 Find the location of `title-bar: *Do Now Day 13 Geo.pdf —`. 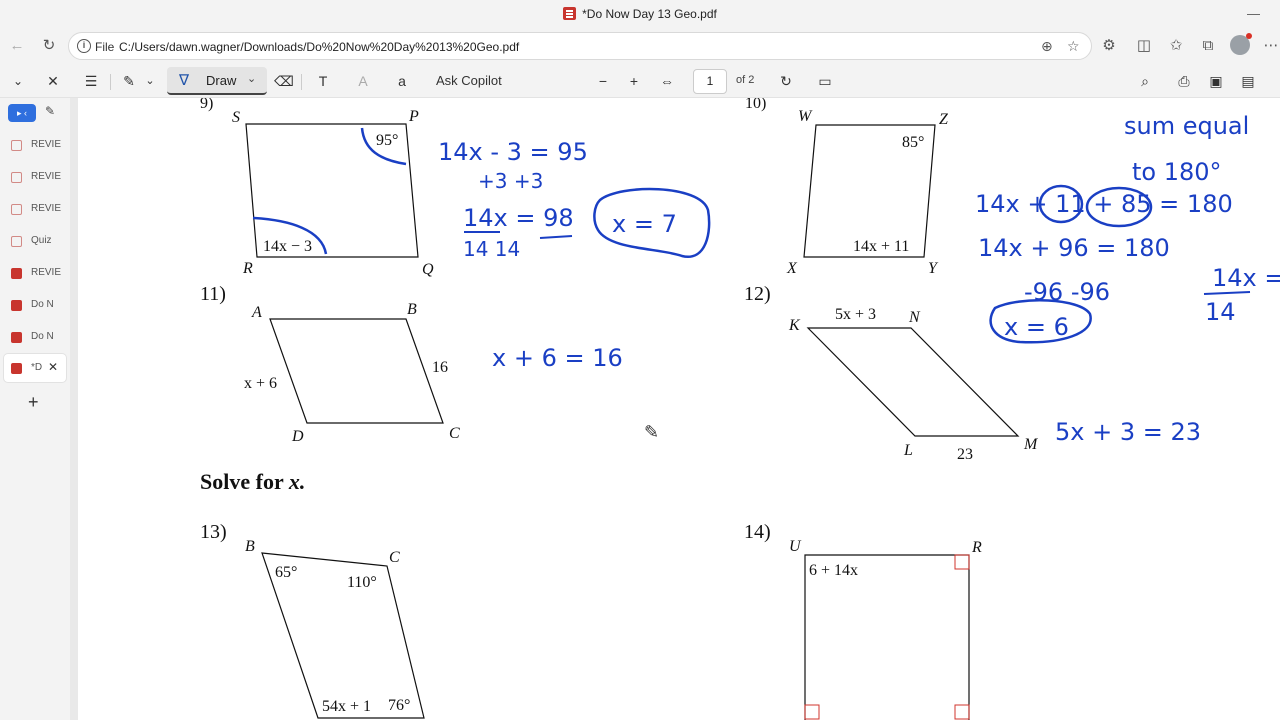

title-bar: *Do Now Day 13 Geo.pdf — is located at coordinates (640, 15).